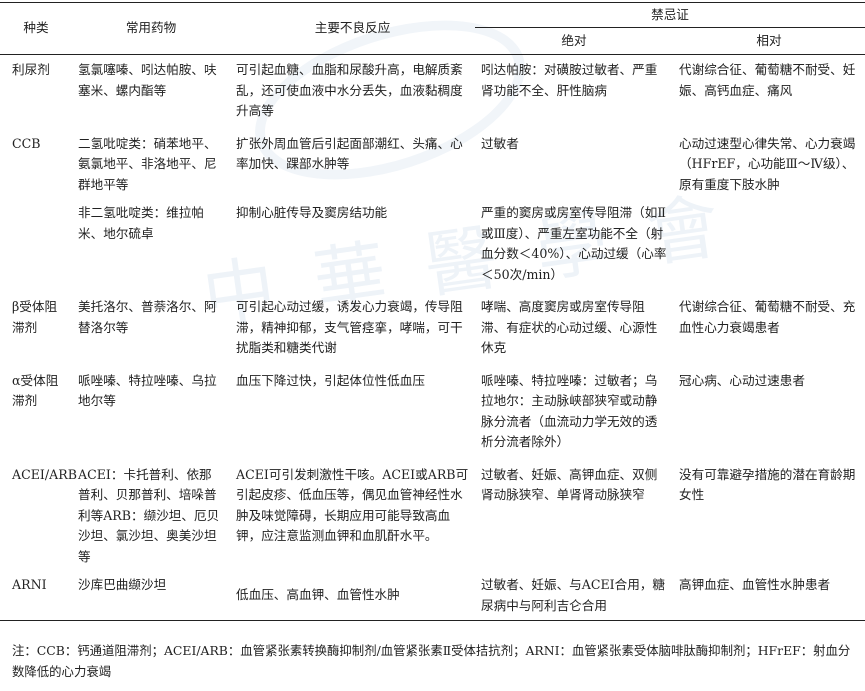 The width and height of the screenshot is (865, 691). I want to click on cell-drugs: 美托洛尔、普萘洛尔、阿替洛尔等, so click(147, 317).